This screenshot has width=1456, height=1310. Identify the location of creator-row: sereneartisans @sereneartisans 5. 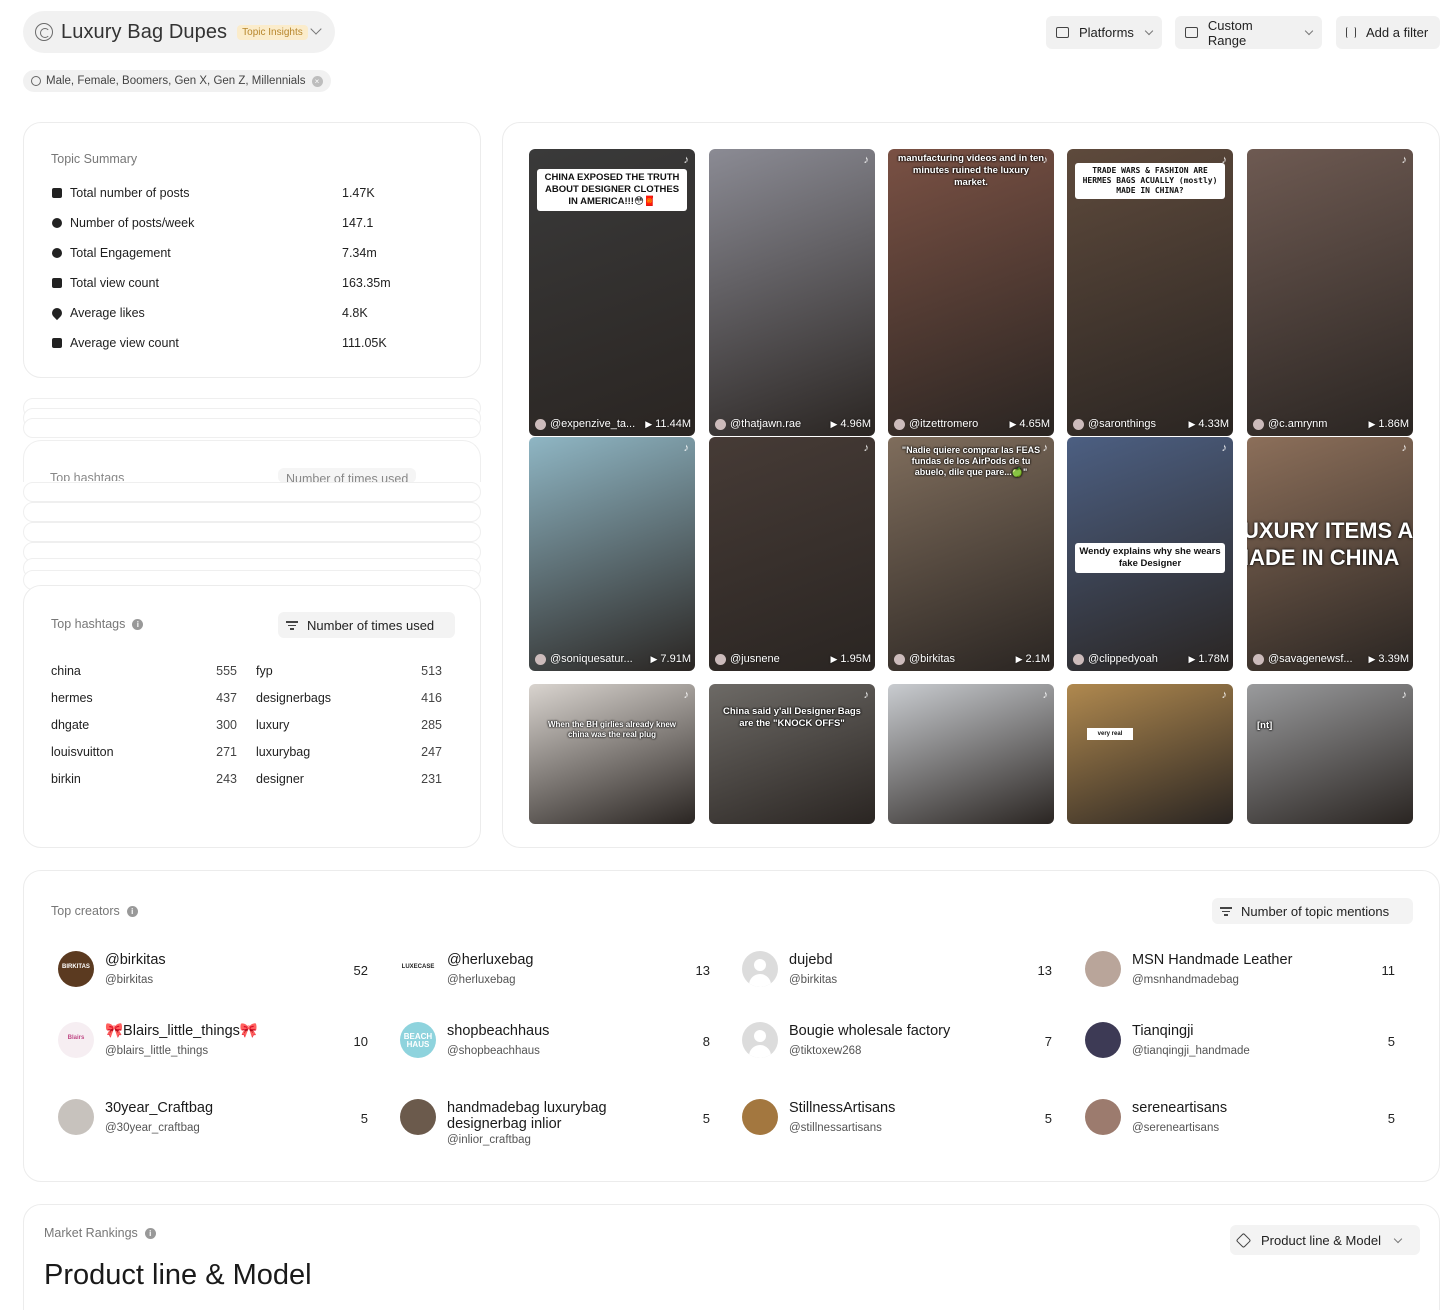
(1235, 1117).